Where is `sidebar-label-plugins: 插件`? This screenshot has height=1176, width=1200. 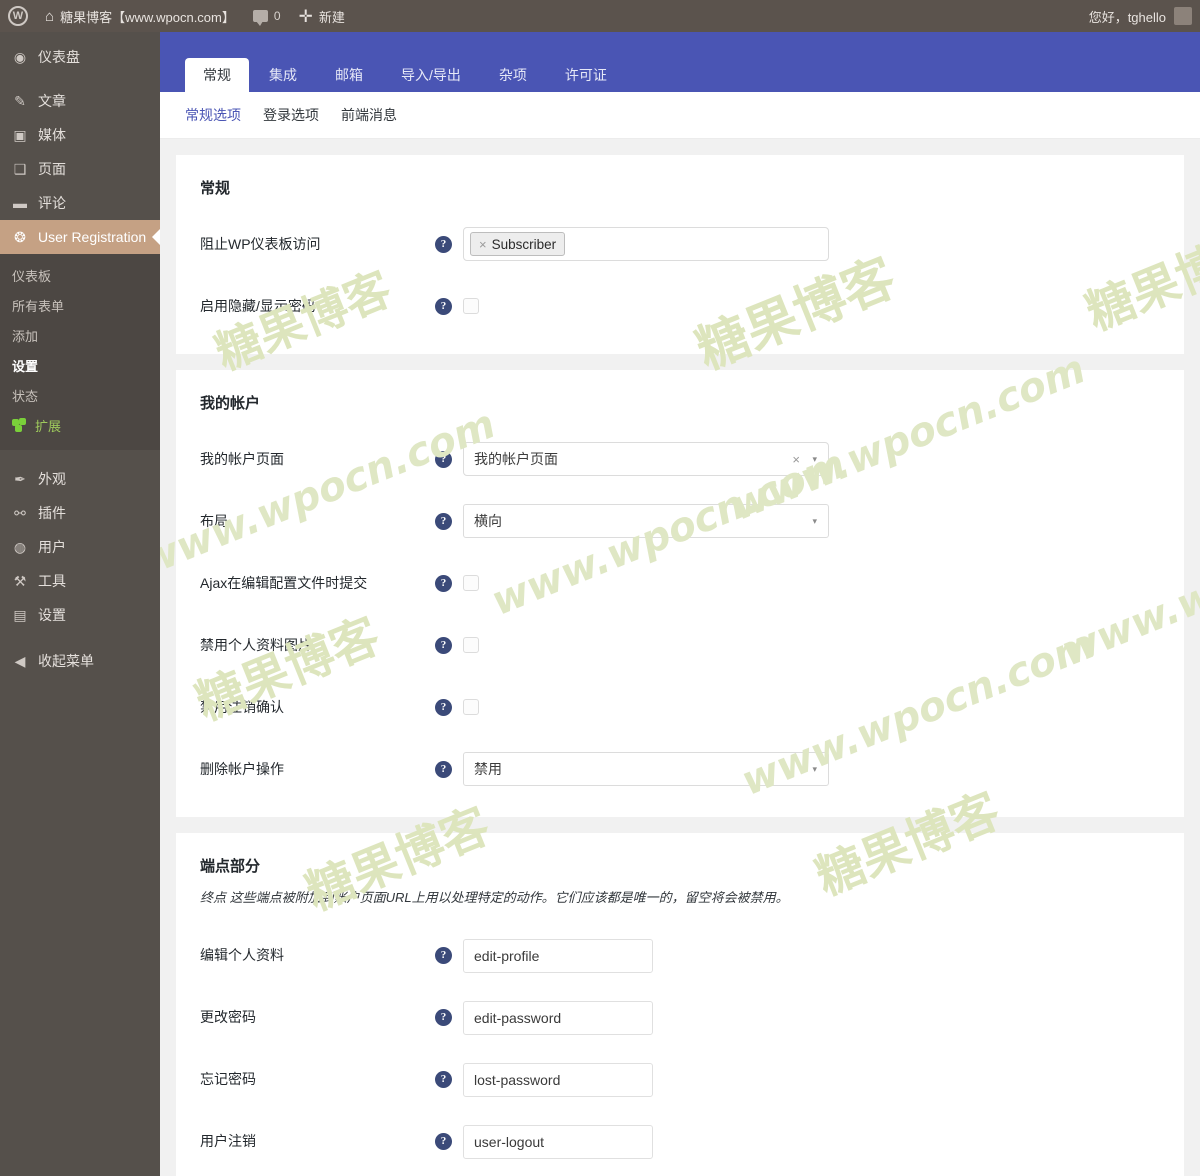 sidebar-label-plugins: 插件 is located at coordinates (52, 513).